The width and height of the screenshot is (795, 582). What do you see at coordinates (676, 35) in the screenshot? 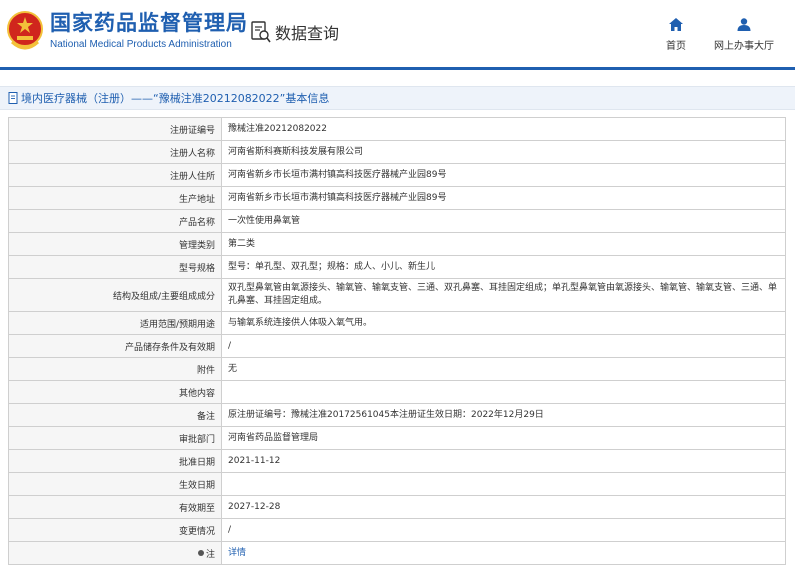
I see `nav-home-button: 首页` at bounding box center [676, 35].